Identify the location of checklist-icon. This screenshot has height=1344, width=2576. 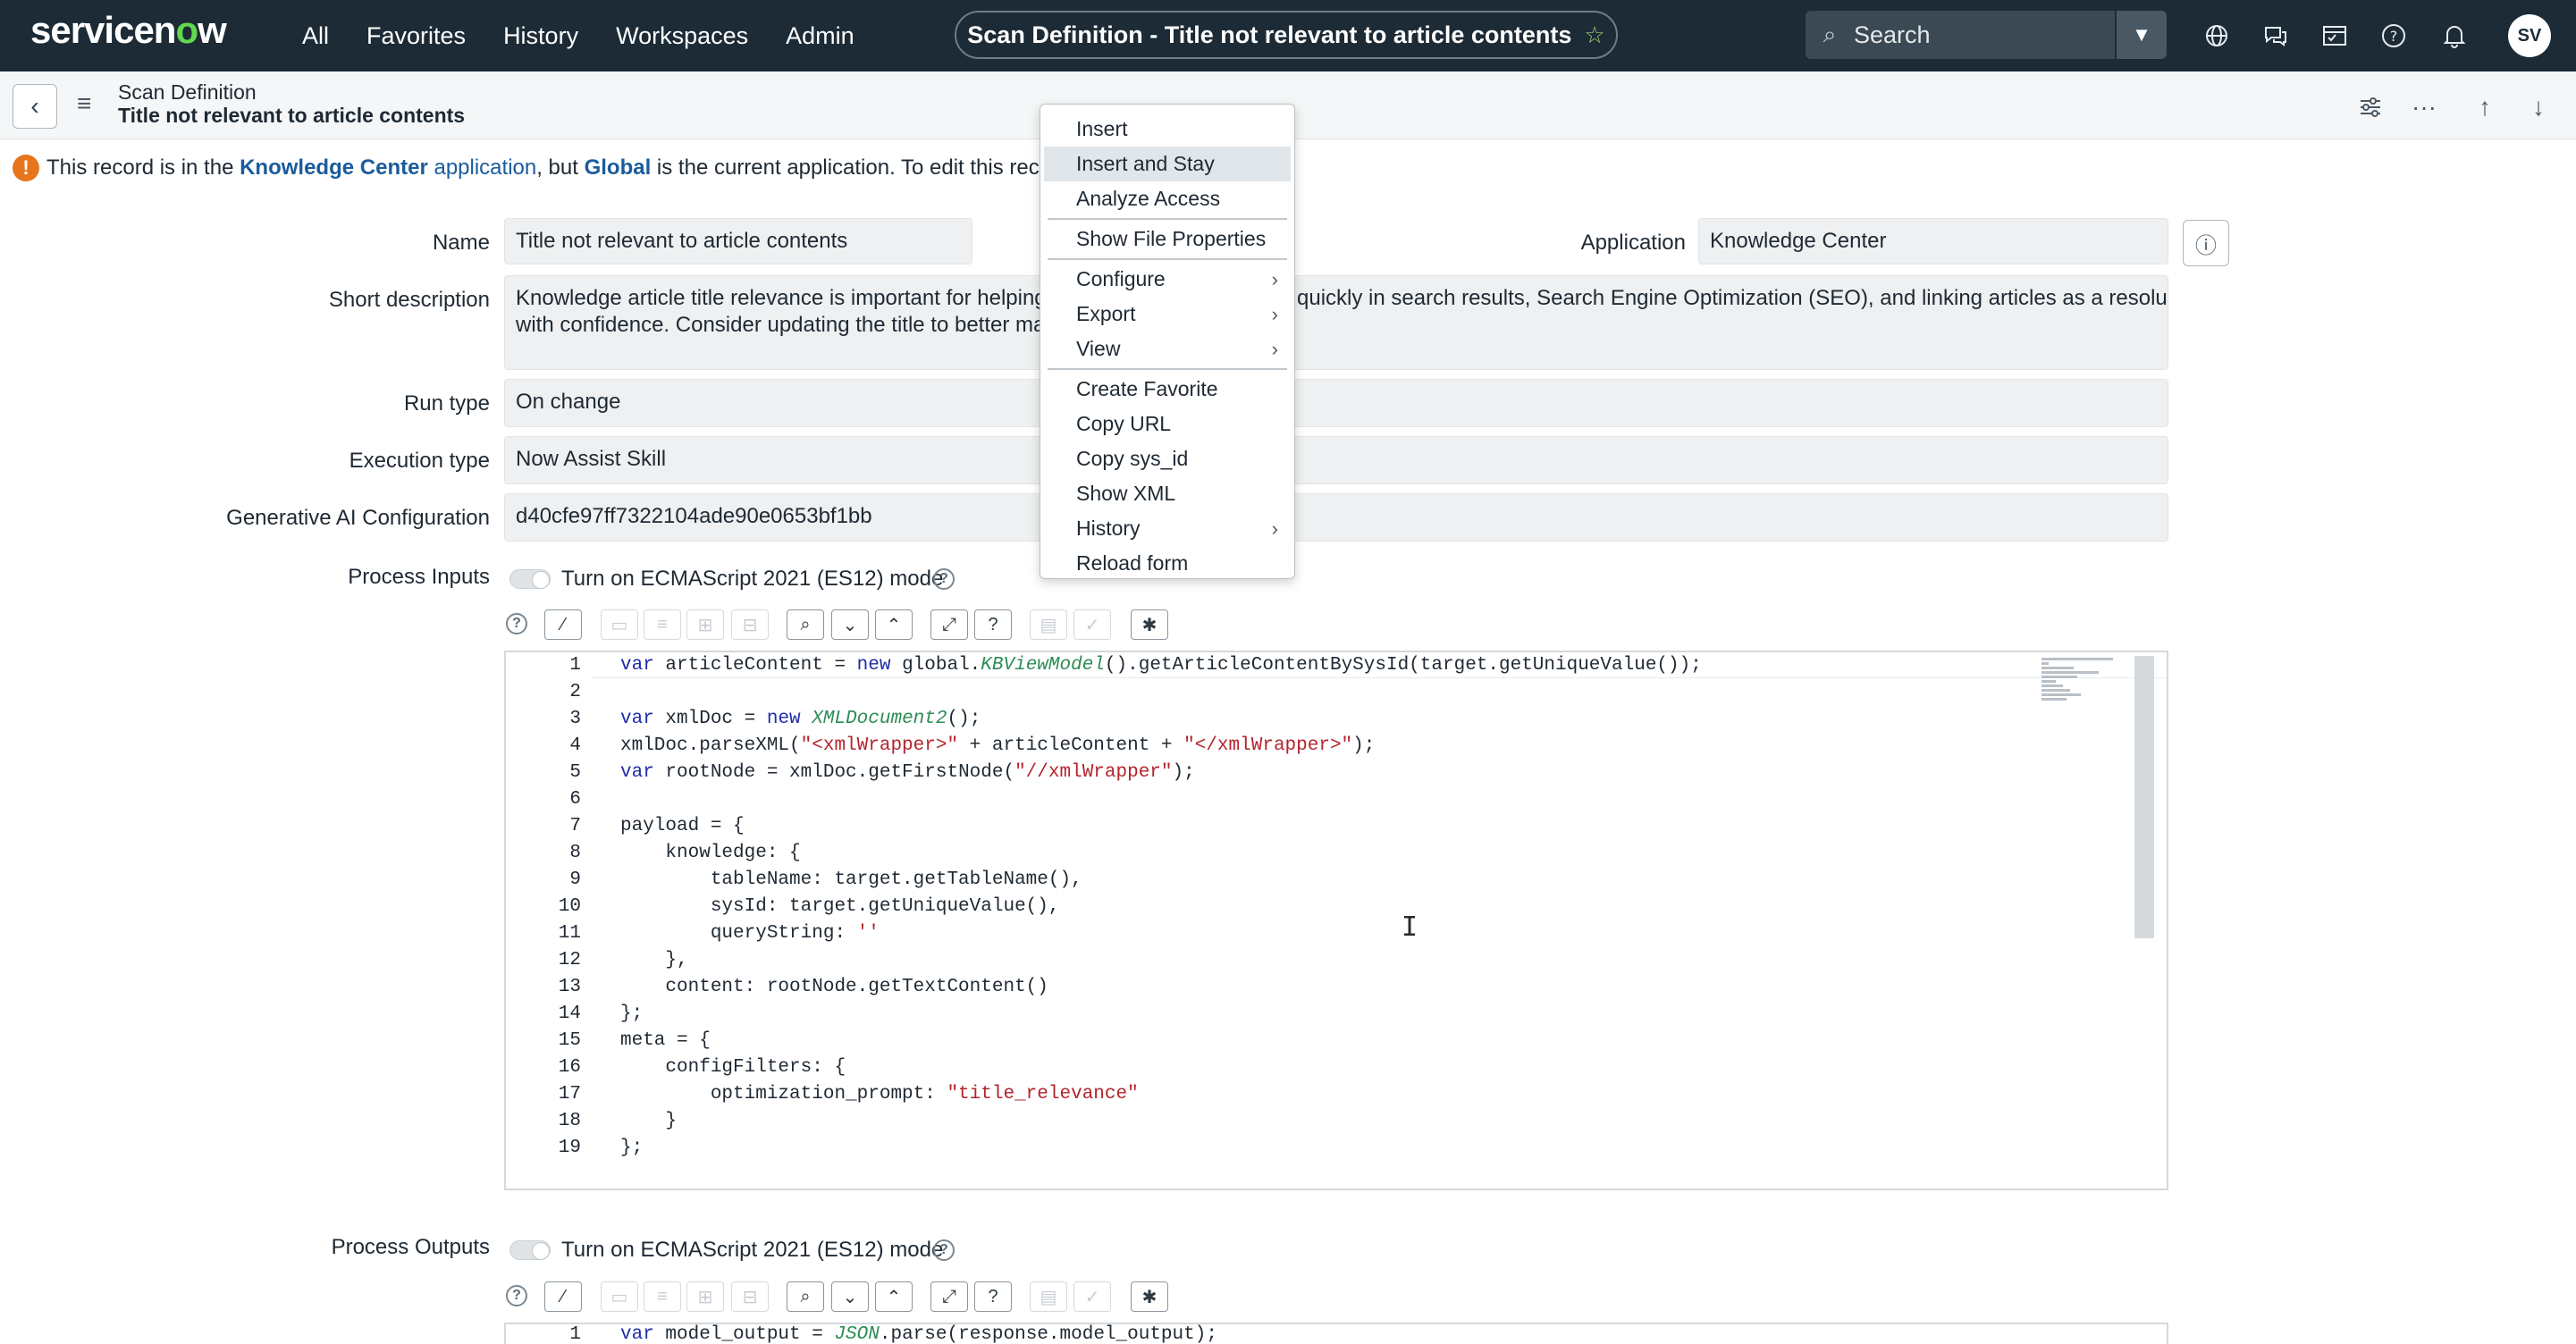
(2335, 35).